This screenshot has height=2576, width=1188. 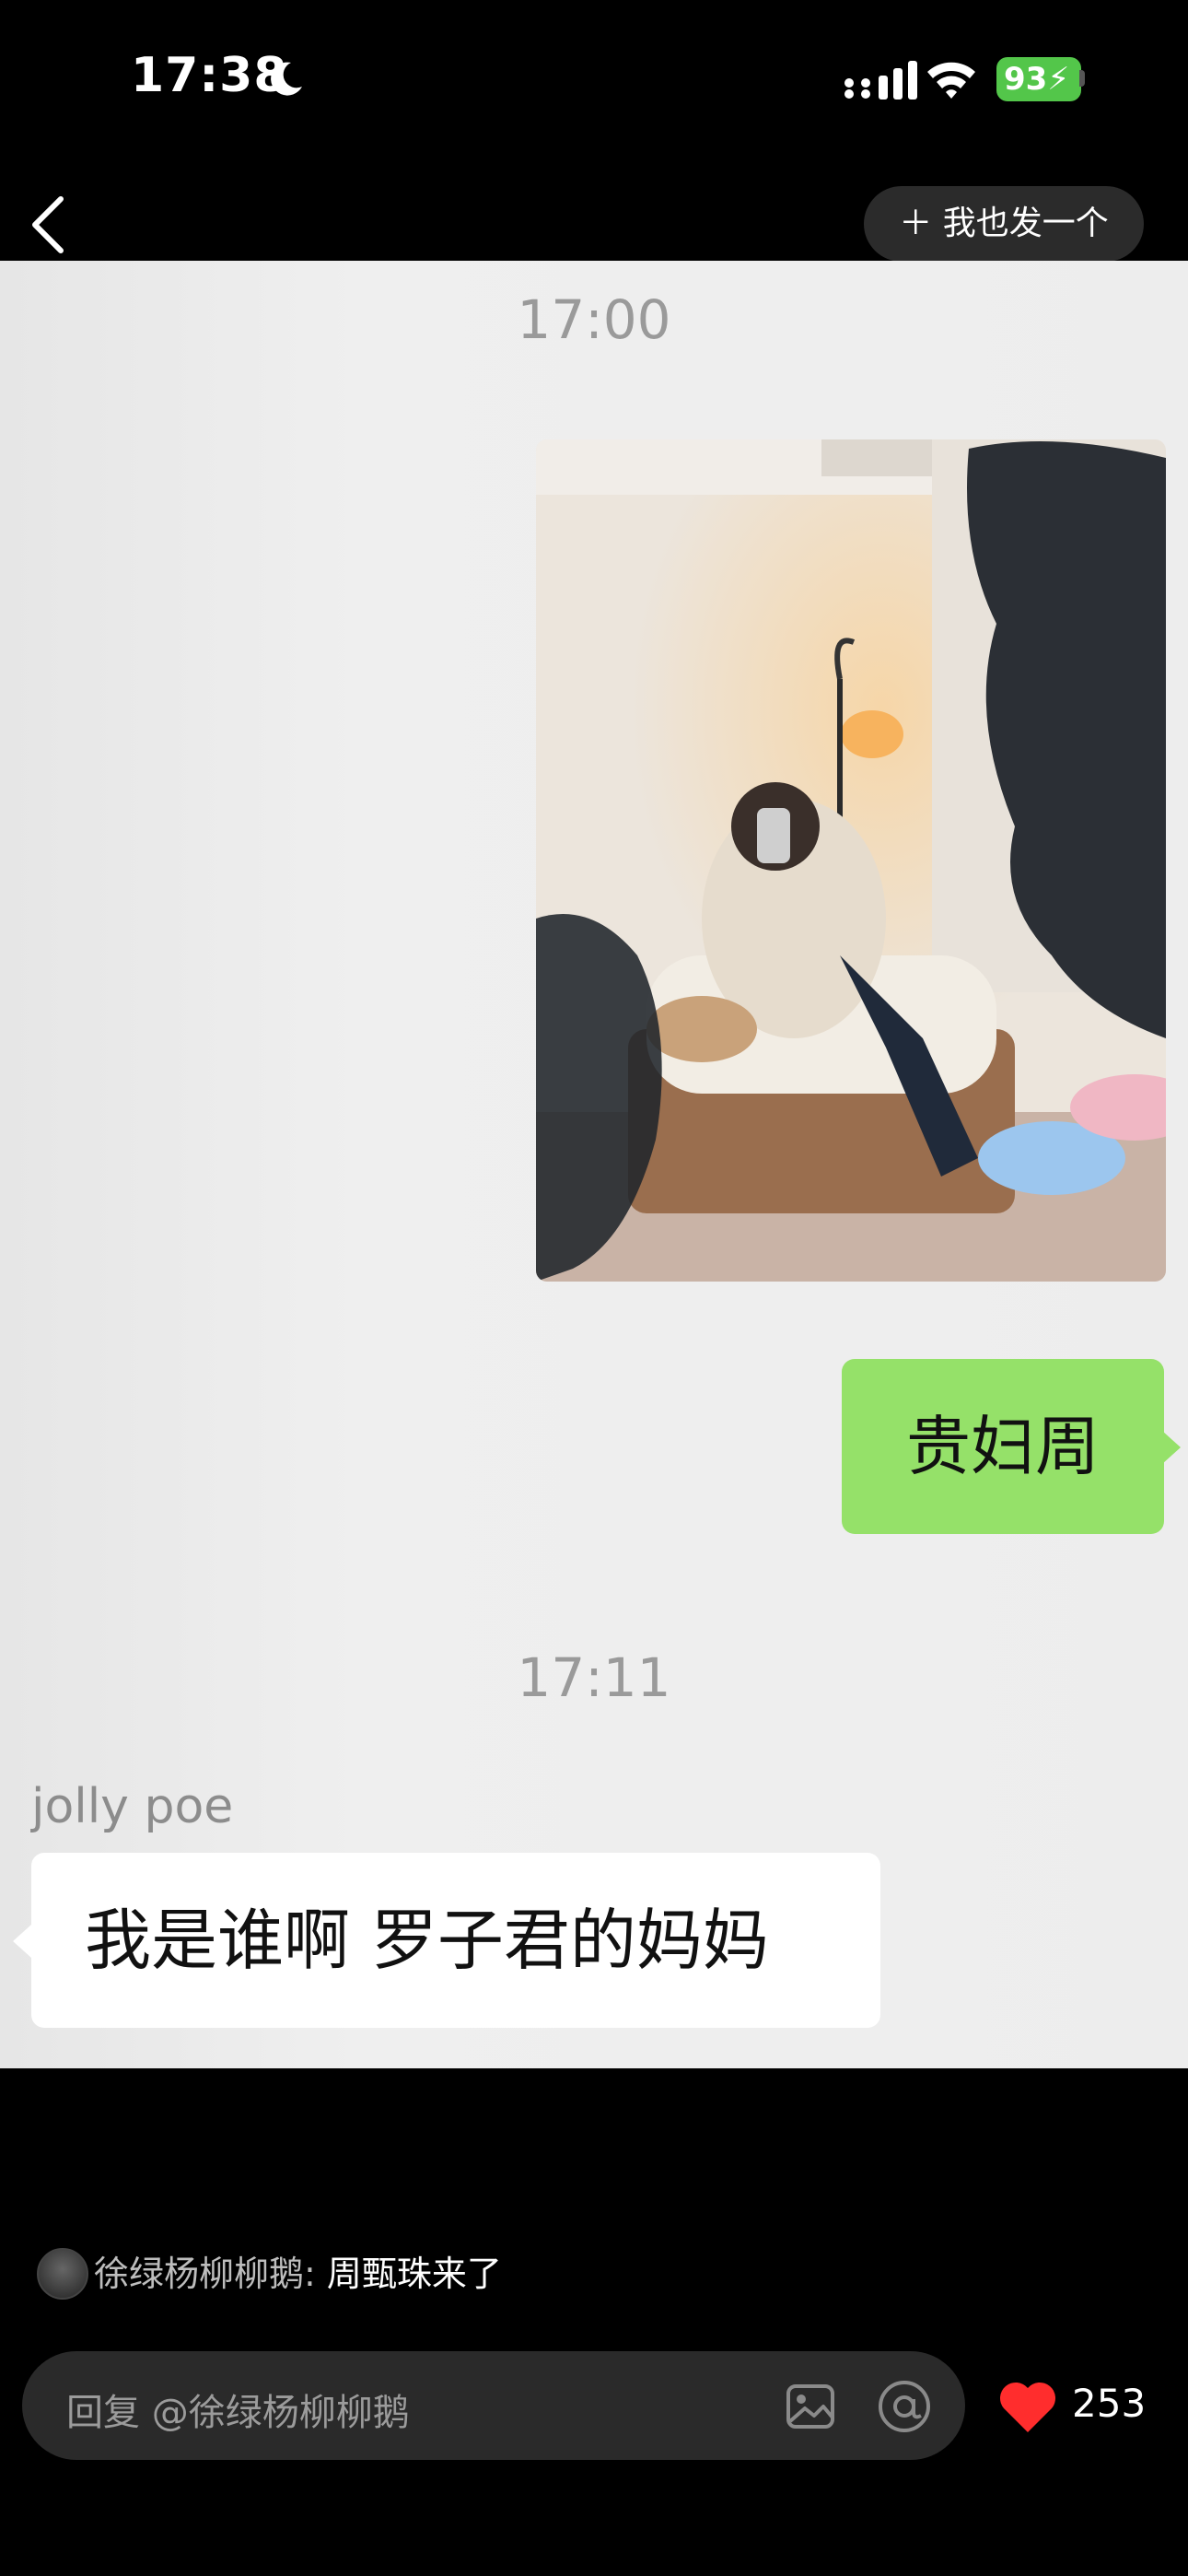 What do you see at coordinates (951, 80) in the screenshot?
I see `wifi-icon` at bounding box center [951, 80].